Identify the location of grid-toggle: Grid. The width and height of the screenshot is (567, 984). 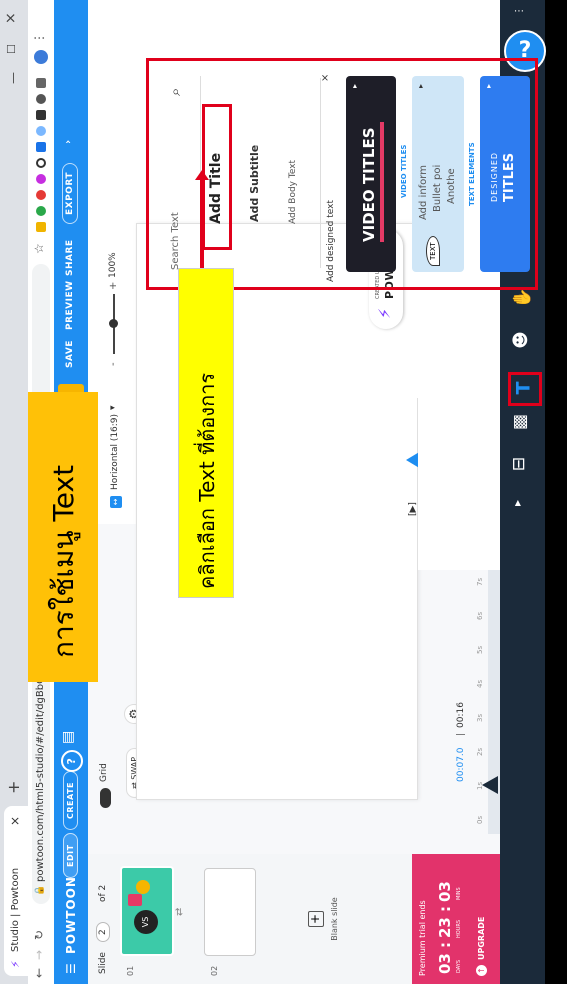
(106, 768).